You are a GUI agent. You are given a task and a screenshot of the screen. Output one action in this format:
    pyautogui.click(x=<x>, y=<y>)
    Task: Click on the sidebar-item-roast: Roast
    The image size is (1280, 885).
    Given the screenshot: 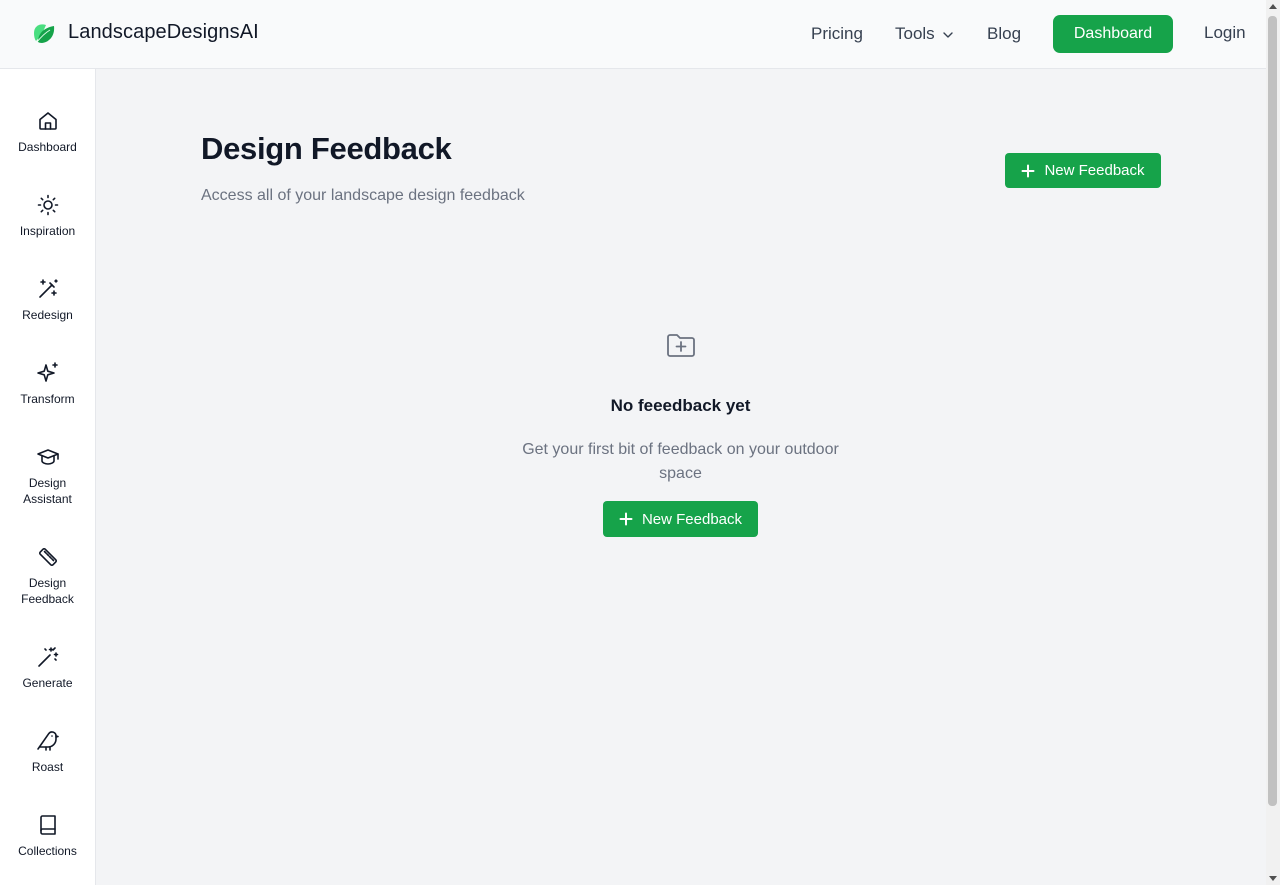 What is the action you would take?
    pyautogui.click(x=47, y=752)
    